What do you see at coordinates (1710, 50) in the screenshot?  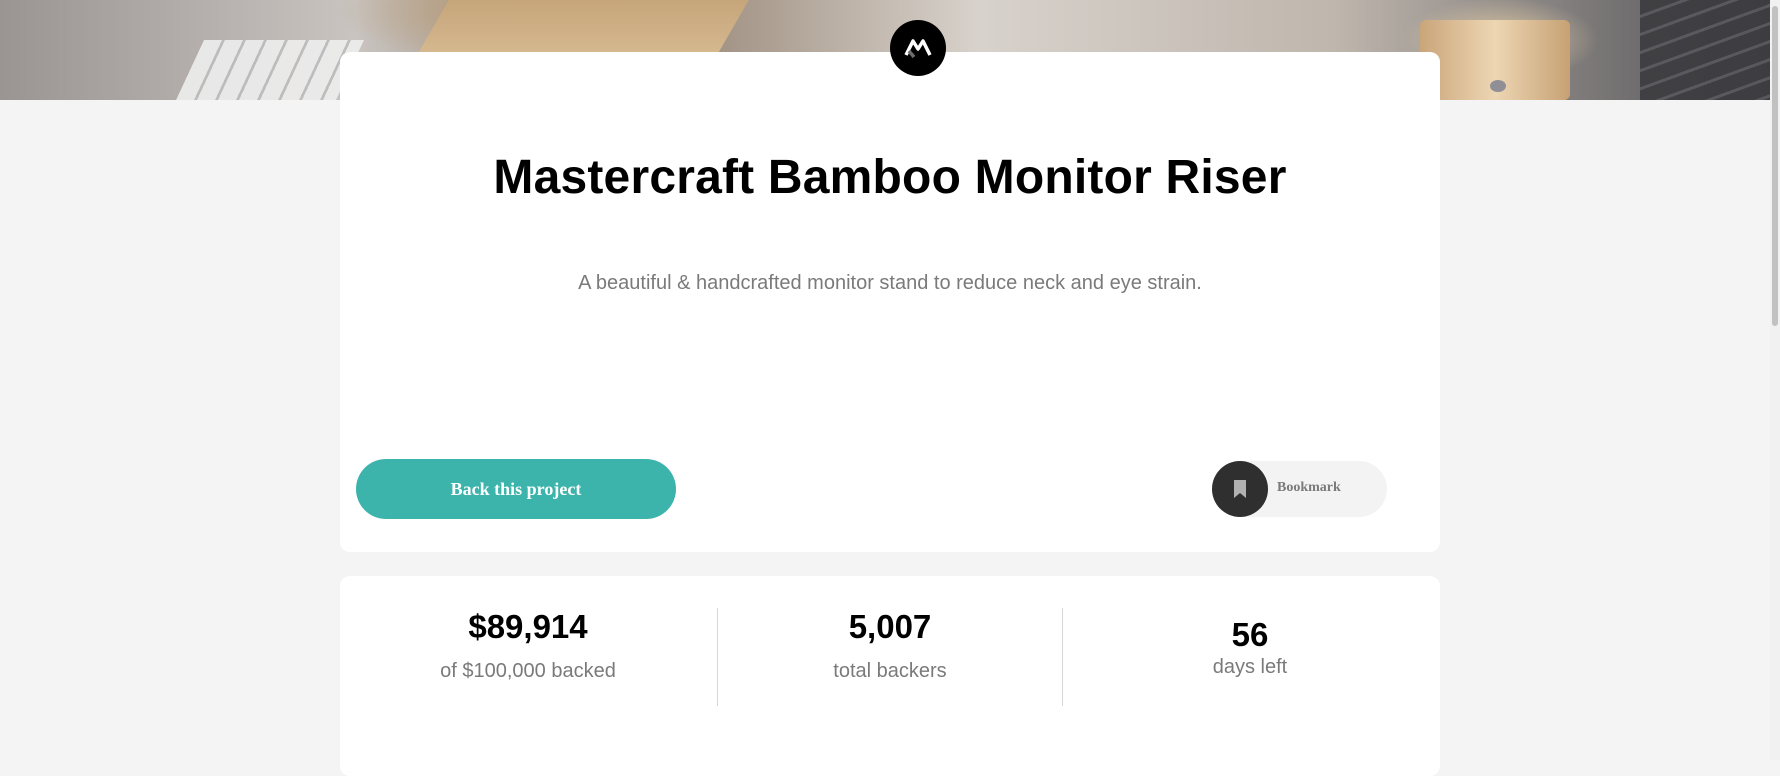 I see `hero-laptop-keys` at bounding box center [1710, 50].